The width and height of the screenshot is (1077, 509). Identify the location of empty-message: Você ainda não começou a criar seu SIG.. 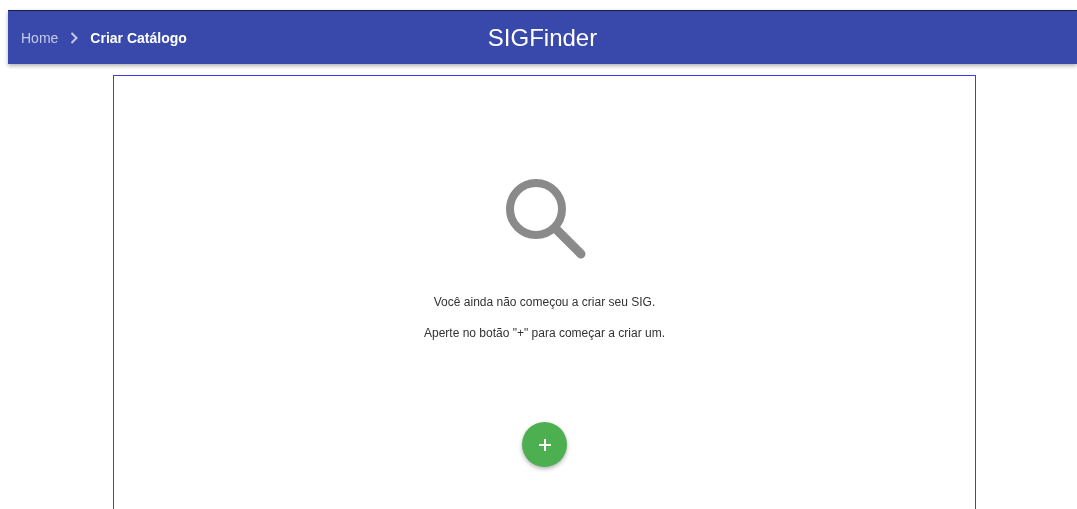
(544, 302).